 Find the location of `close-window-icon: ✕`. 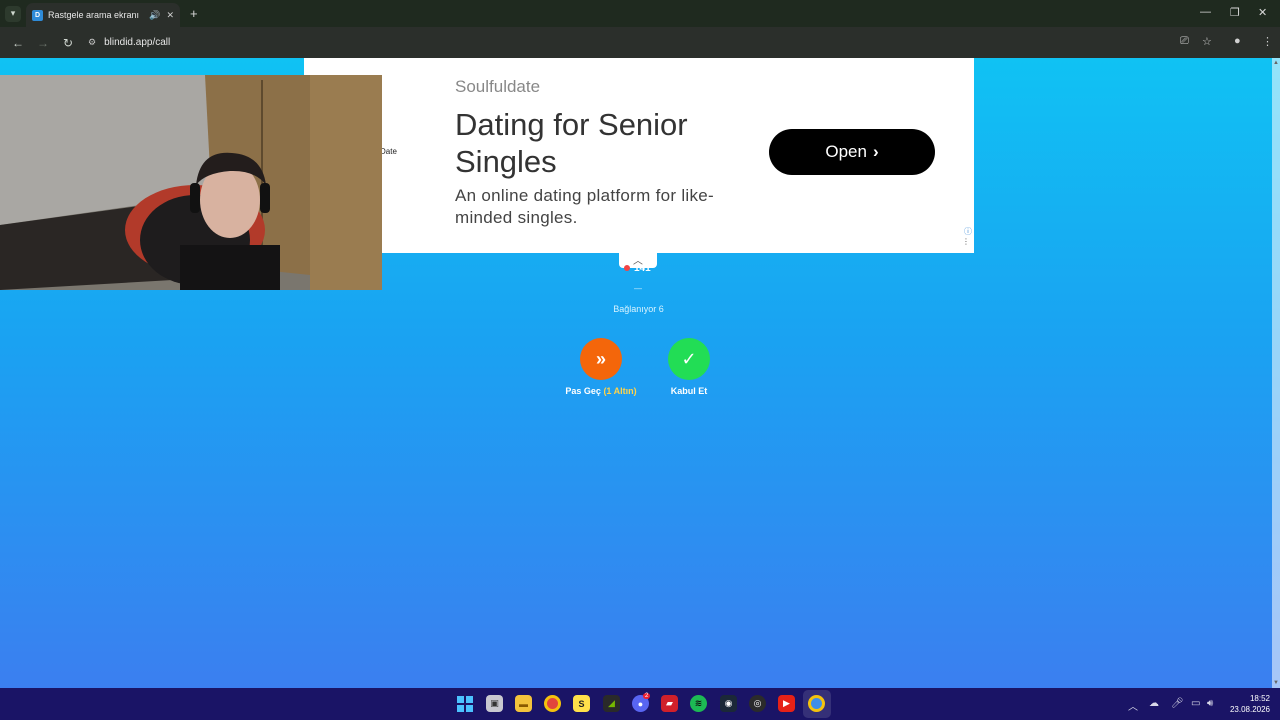

close-window-icon: ✕ is located at coordinates (1262, 12).